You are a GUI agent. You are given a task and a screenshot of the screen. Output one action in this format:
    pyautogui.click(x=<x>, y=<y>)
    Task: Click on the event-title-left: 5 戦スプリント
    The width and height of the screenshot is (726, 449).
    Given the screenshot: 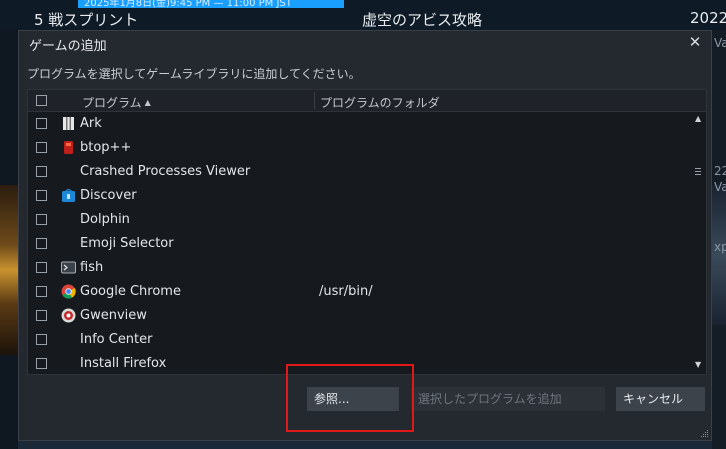 What is the action you would take?
    pyautogui.click(x=86, y=19)
    